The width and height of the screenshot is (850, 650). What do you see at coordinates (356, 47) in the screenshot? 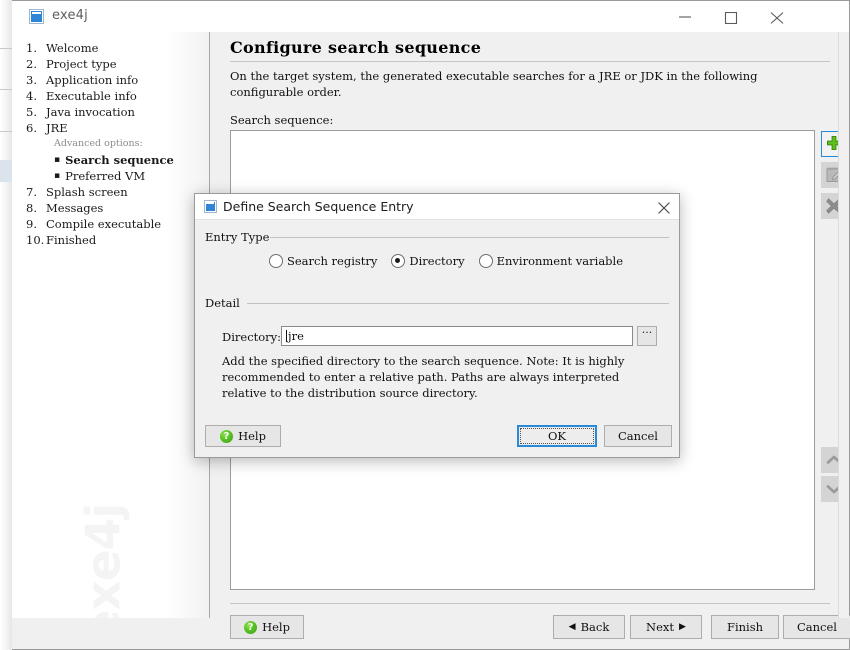
I see `page-title: Configure search sequence` at bounding box center [356, 47].